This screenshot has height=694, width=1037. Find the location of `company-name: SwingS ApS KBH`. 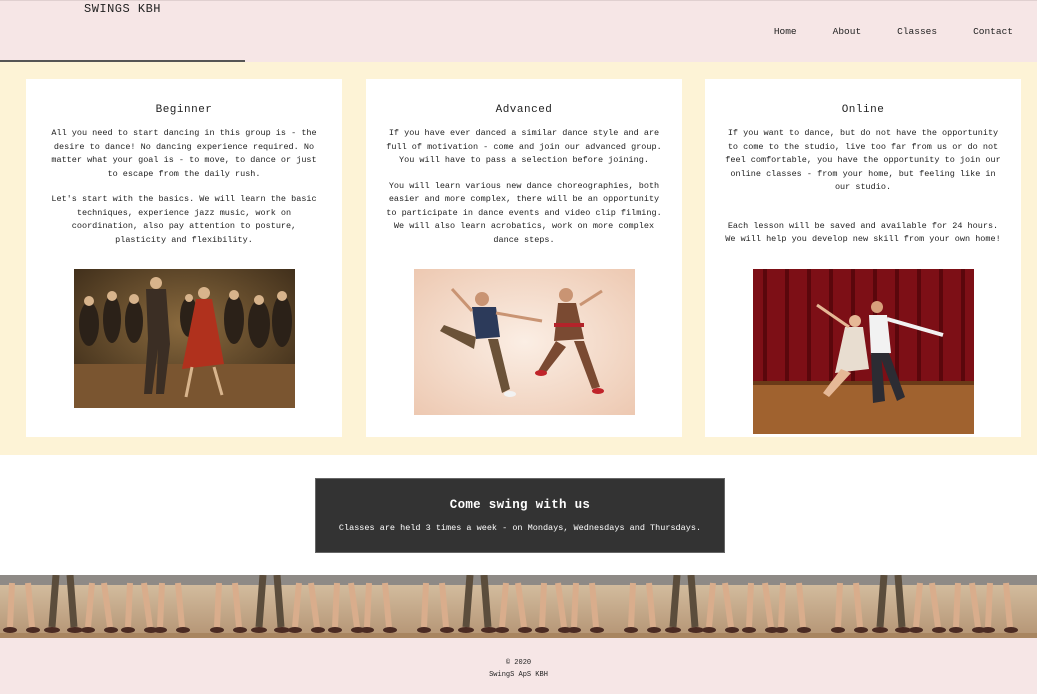

company-name: SwingS ApS KBH is located at coordinates (518, 675).